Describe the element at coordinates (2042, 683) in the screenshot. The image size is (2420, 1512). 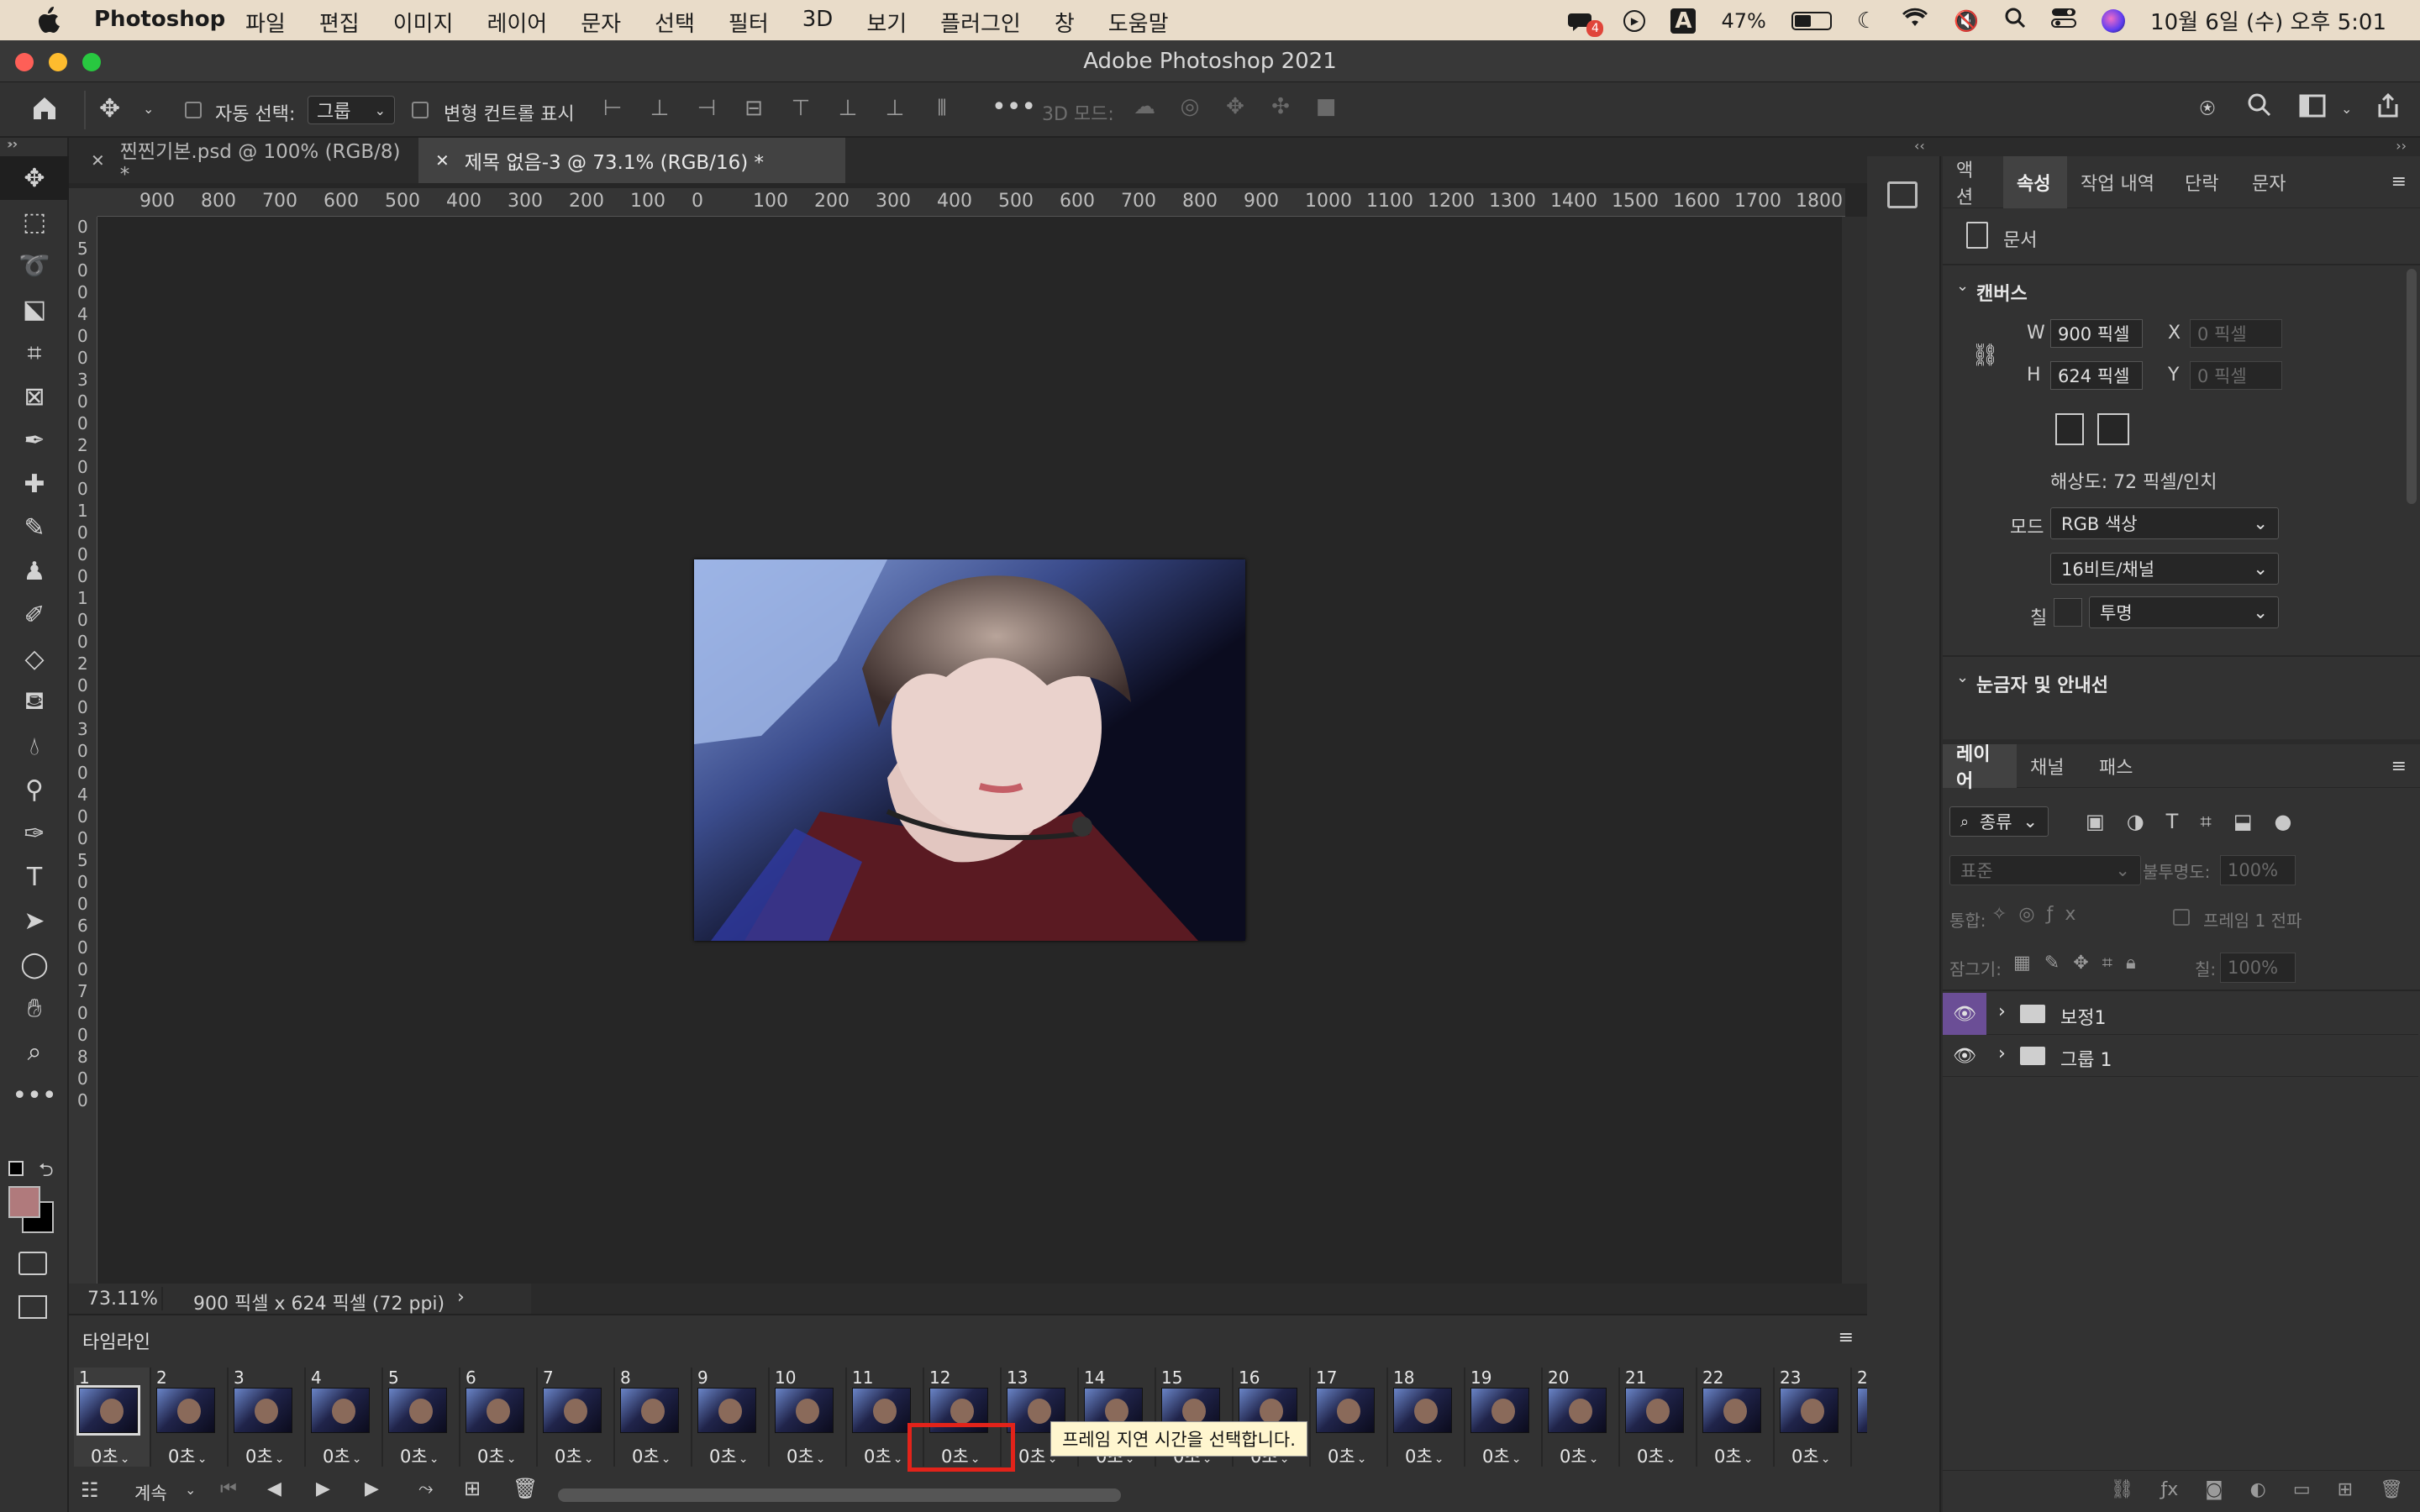
I see `rulers-guides-section-title: 눈금자 및 안내선` at that location.